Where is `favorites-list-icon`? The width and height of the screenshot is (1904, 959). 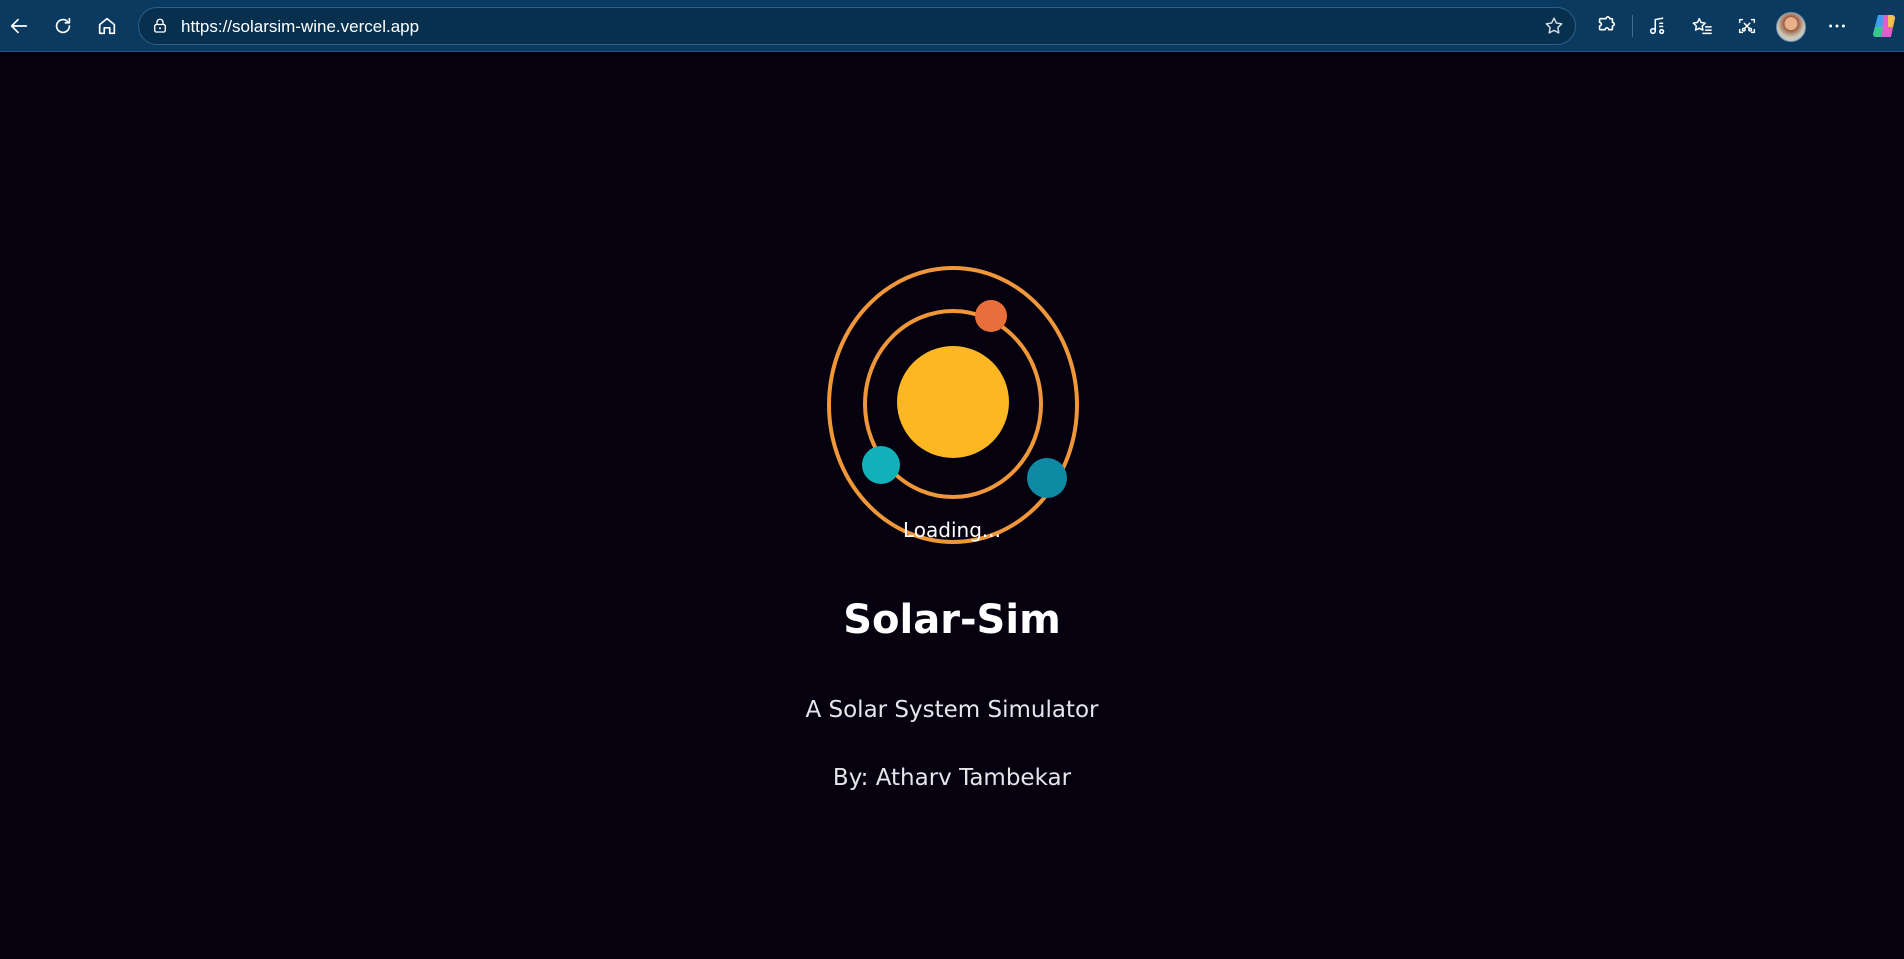 favorites-list-icon is located at coordinates (1702, 26).